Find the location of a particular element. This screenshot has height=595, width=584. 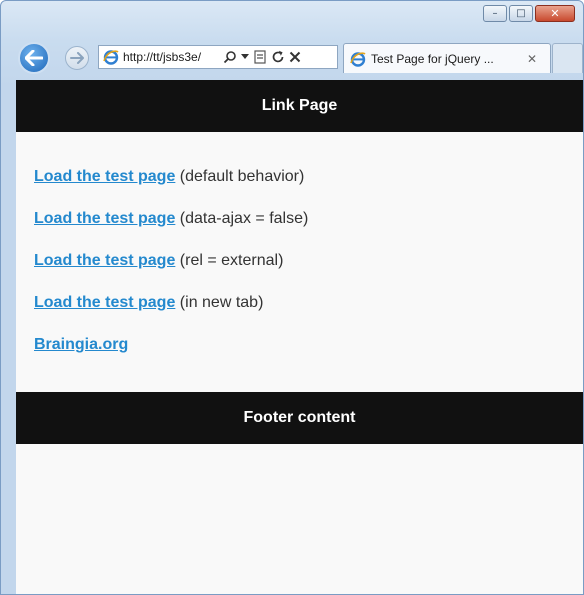

dropdown-icon is located at coordinates (245, 57).